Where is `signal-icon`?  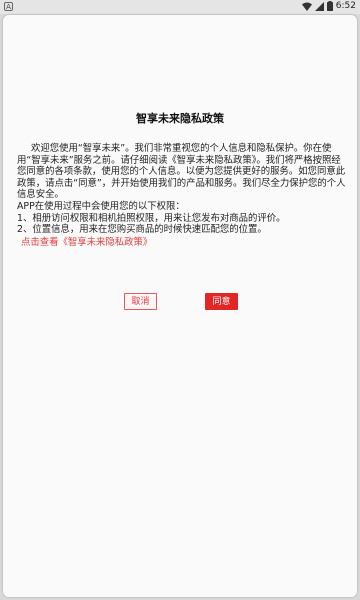 signal-icon is located at coordinates (319, 6).